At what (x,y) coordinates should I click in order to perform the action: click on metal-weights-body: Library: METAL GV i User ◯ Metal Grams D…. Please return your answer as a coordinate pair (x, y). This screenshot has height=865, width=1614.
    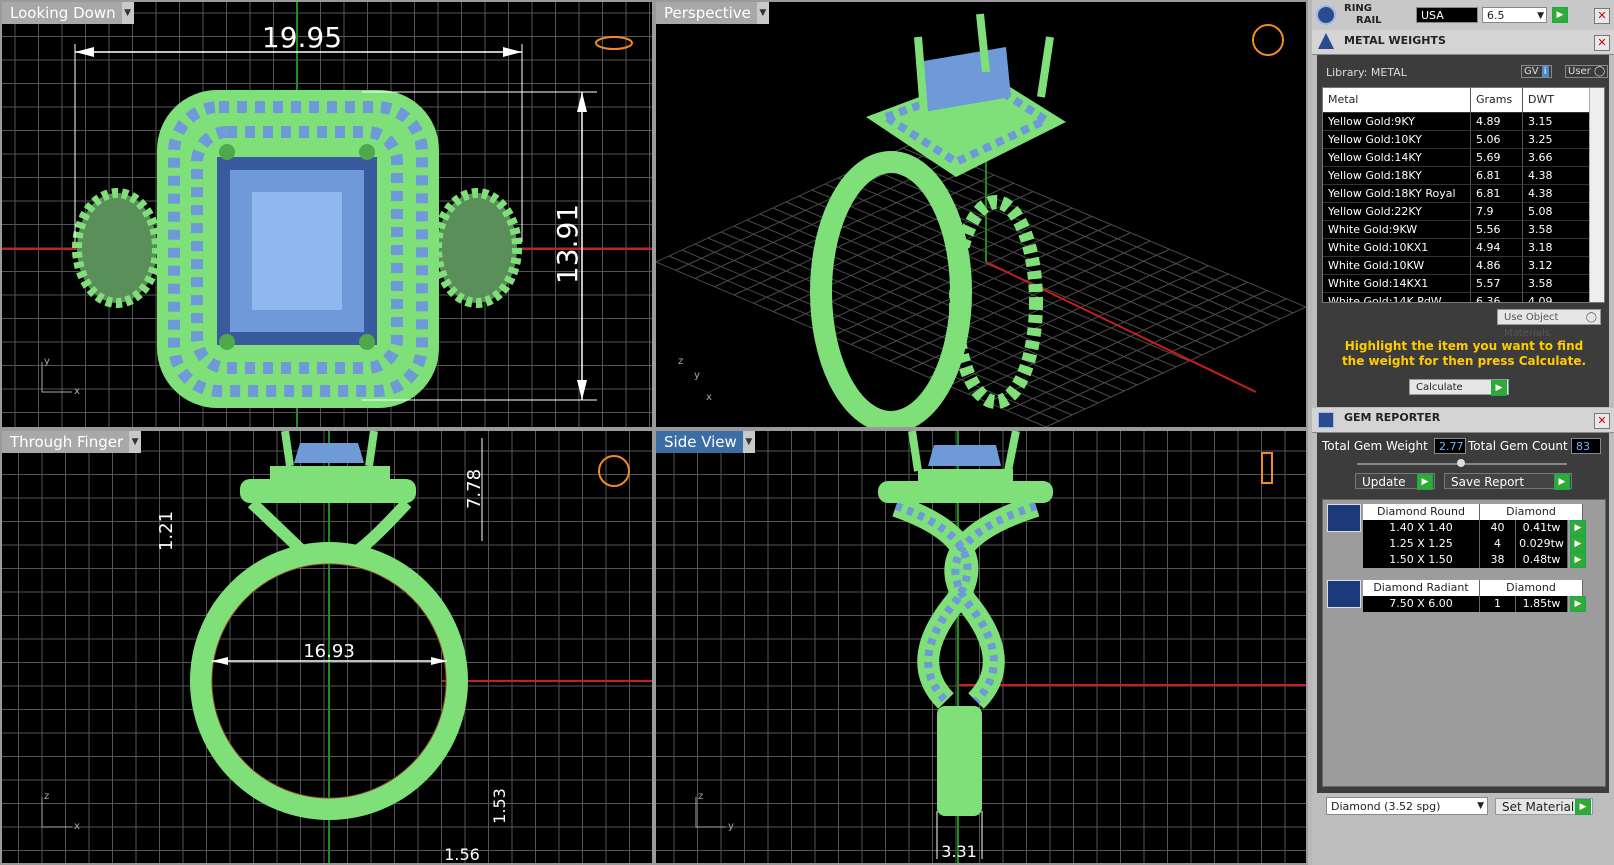
    Looking at the image, I should click on (1463, 231).